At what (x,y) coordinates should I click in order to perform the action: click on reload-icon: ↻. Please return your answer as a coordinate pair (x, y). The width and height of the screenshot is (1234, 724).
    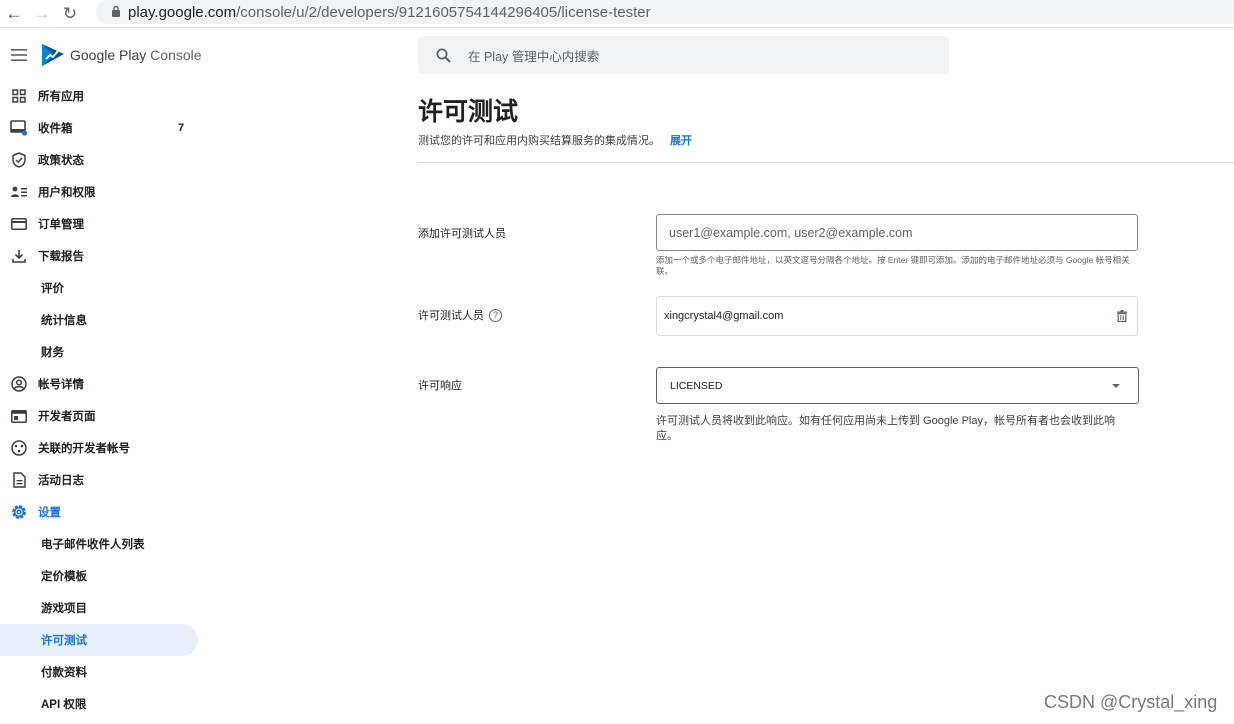
    Looking at the image, I should click on (70, 14).